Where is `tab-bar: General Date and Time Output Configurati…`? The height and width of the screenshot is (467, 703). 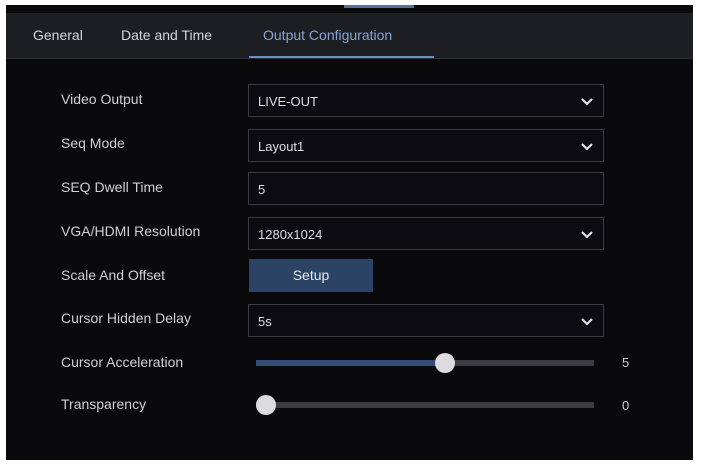
tab-bar: General Date and Time Output Configurati… is located at coordinates (349, 36).